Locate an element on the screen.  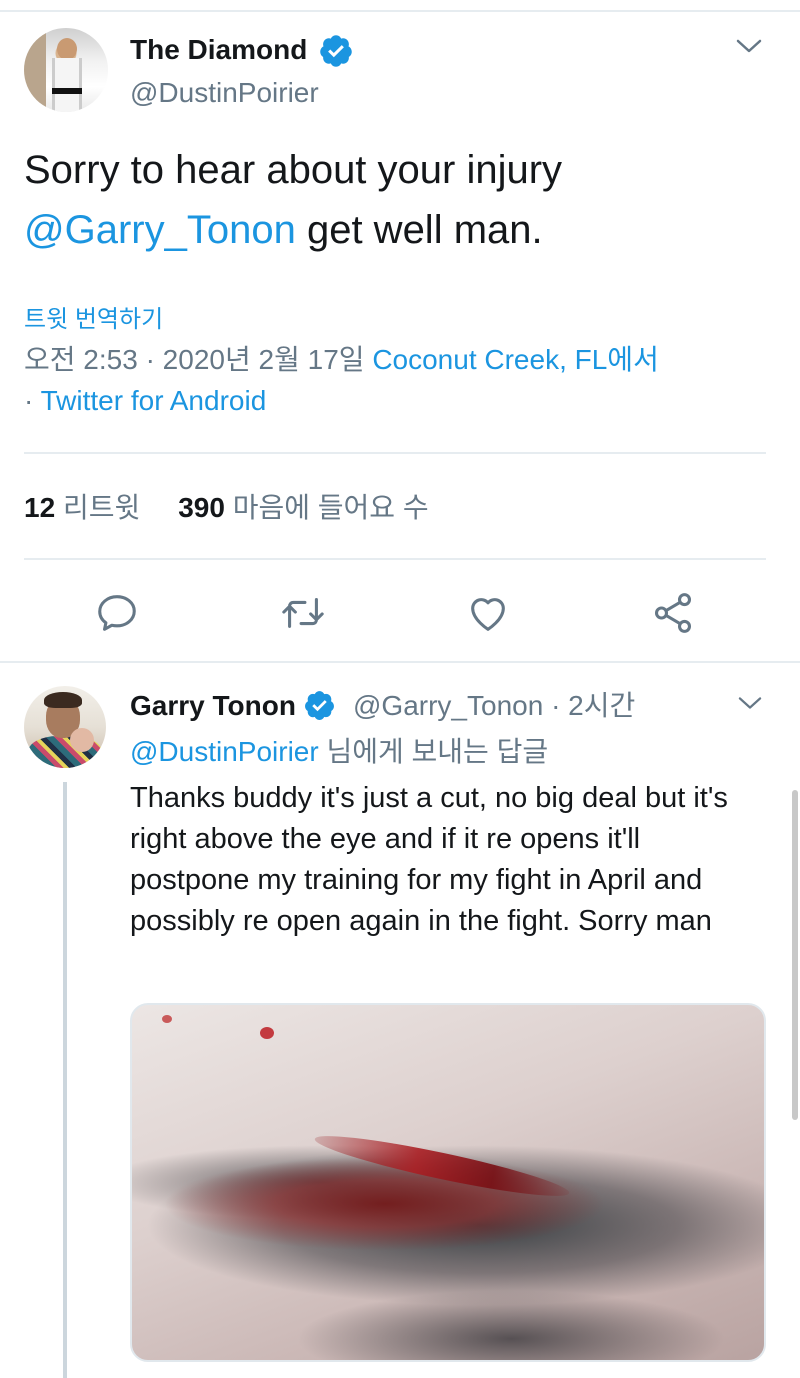
thread-line is located at coordinates (65, 1080).